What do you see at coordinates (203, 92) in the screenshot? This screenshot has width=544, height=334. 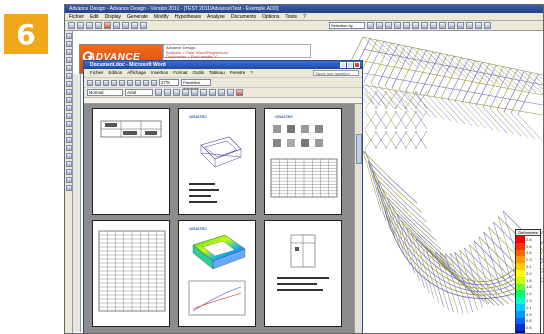 I see `align-right-icon` at bounding box center [203, 92].